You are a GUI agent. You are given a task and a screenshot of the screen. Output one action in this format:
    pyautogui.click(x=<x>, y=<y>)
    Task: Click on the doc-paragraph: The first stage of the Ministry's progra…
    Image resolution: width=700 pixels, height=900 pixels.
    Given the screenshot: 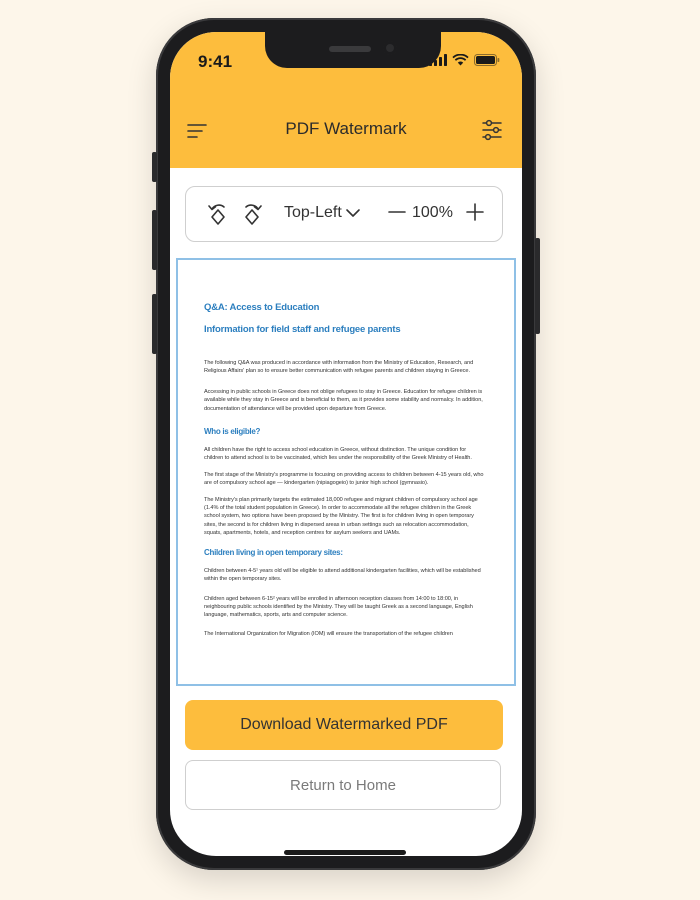 What is the action you would take?
    pyautogui.click(x=344, y=479)
    